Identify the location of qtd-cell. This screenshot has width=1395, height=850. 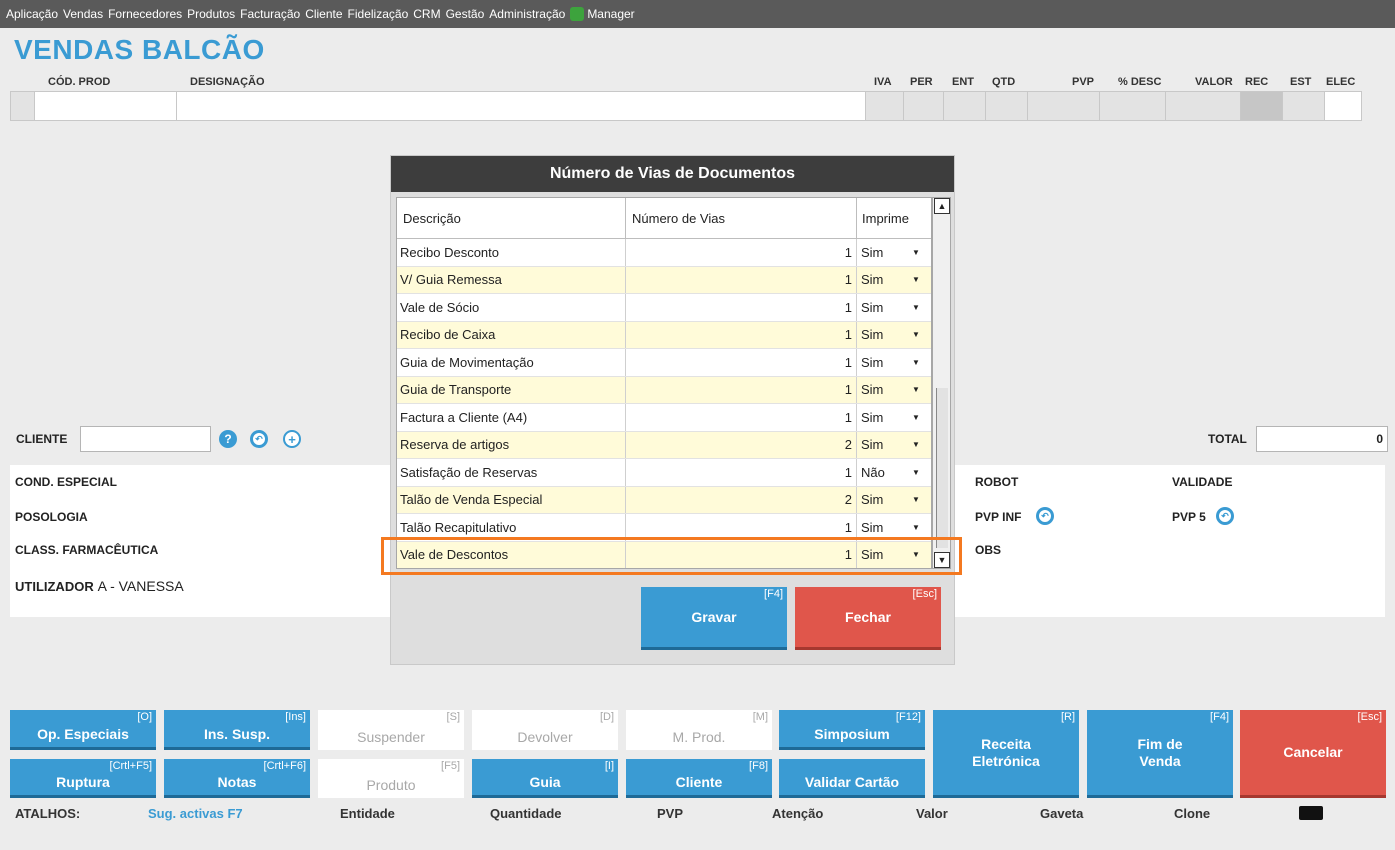
(1007, 106).